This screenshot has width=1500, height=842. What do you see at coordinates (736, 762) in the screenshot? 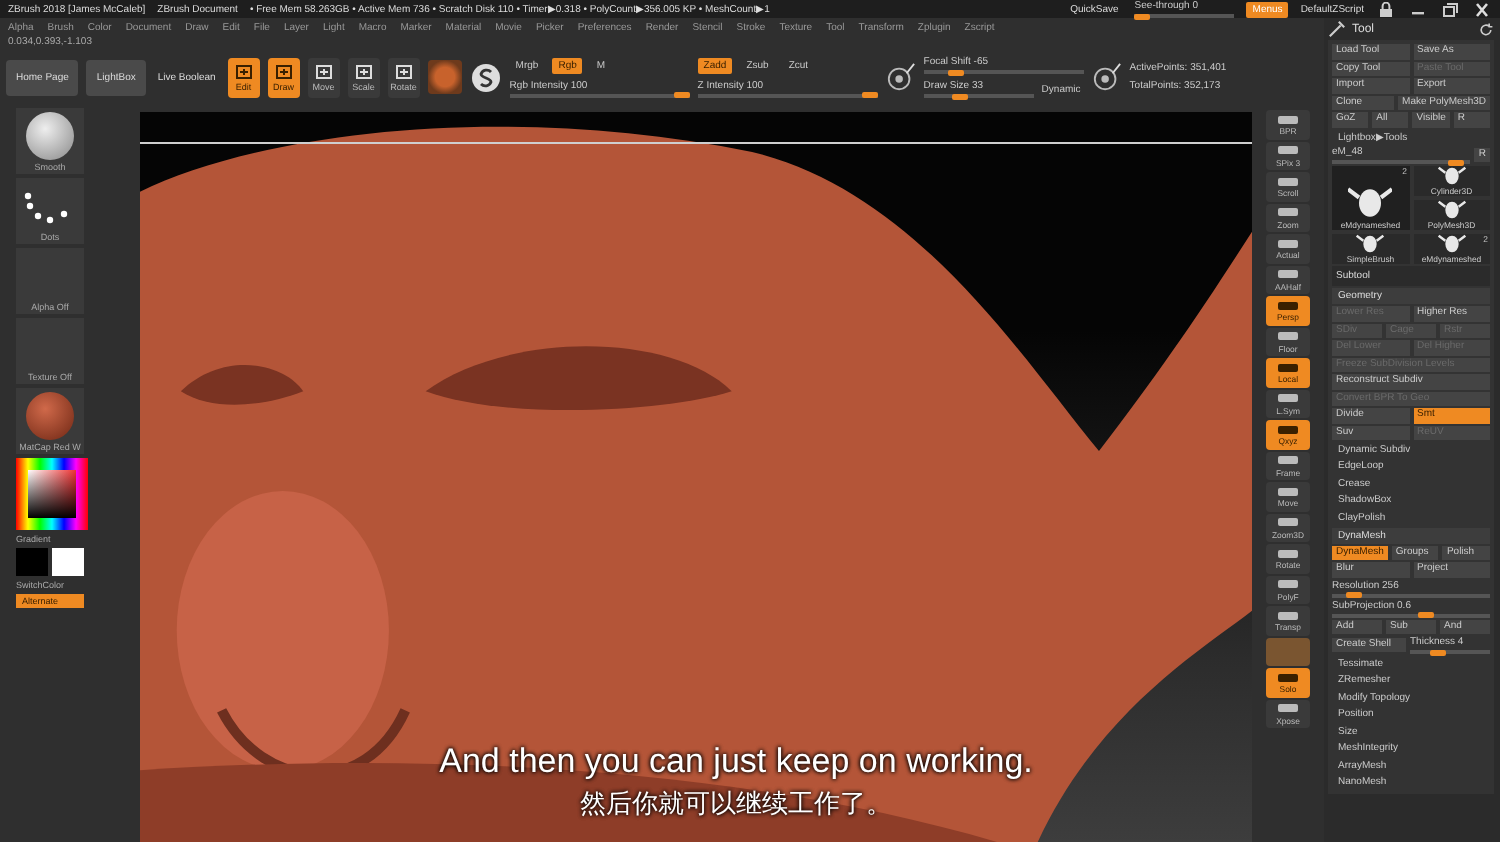
I see `subtitle-text: And then you can just keep on working.` at bounding box center [736, 762].